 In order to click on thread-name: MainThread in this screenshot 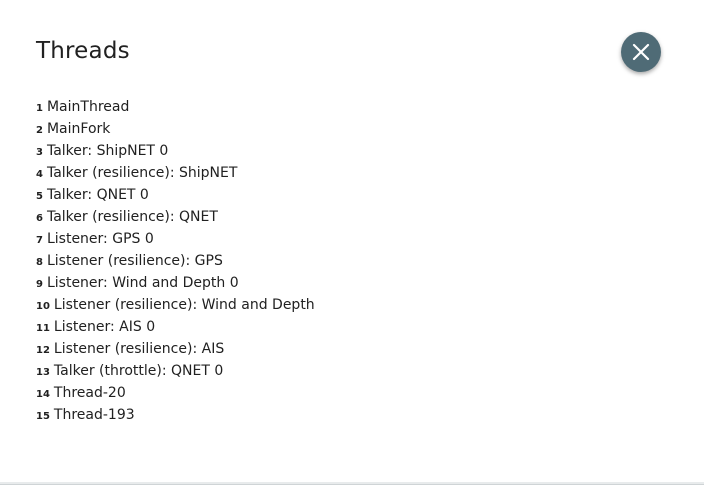, I will do `click(88, 107)`.